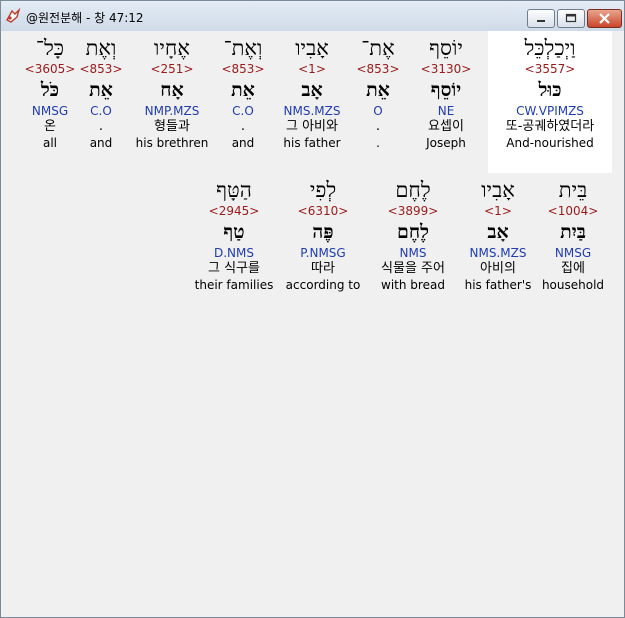 This screenshot has height=618, width=625. What do you see at coordinates (446, 48) in the screenshot?
I see `hebrew-word: יוֹסֵף` at bounding box center [446, 48].